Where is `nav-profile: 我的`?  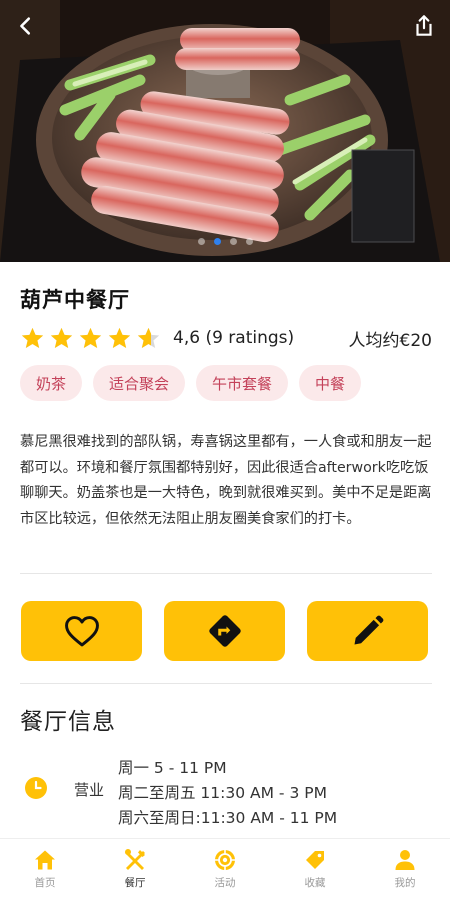 nav-profile: 我的 is located at coordinates (405, 870).